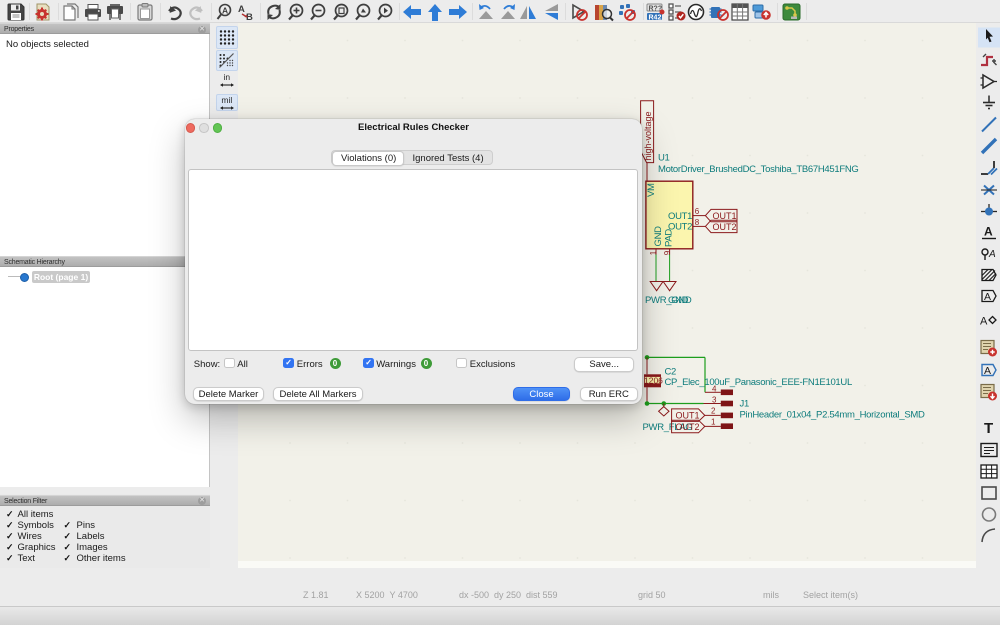  I want to click on svg-text: R42, so click(655, 18).